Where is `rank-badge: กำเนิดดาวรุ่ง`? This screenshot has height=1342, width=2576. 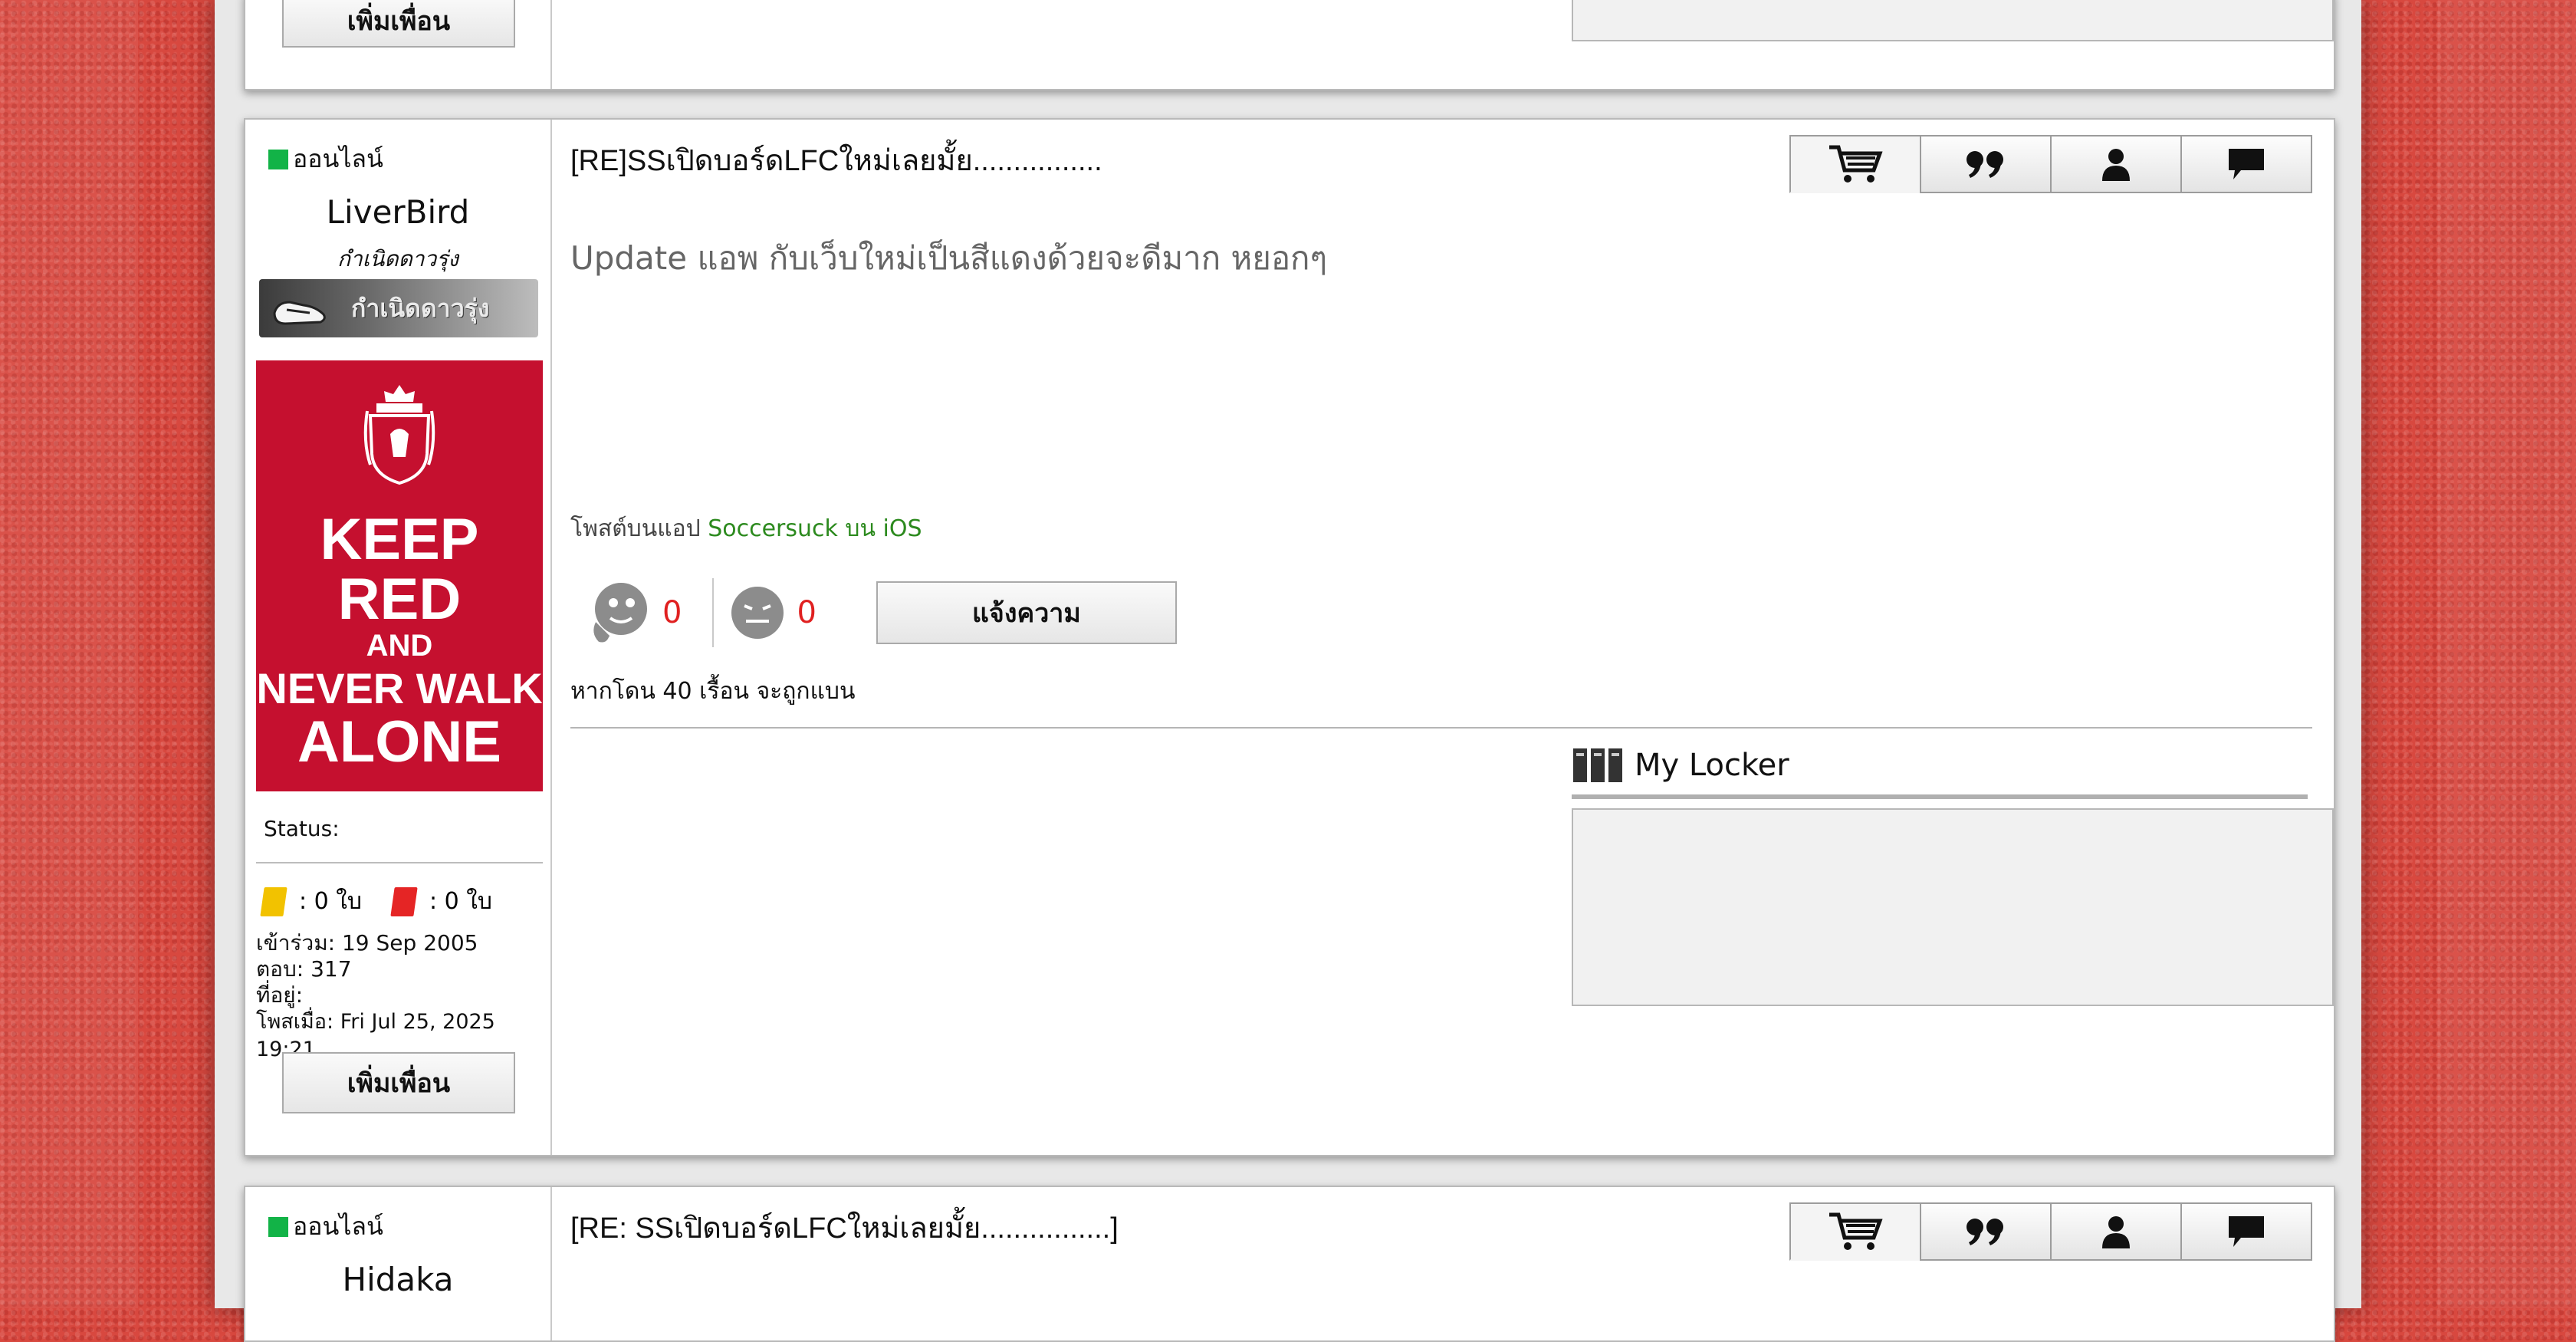 rank-badge: กำเนิดดาวรุ่ง is located at coordinates (398, 308).